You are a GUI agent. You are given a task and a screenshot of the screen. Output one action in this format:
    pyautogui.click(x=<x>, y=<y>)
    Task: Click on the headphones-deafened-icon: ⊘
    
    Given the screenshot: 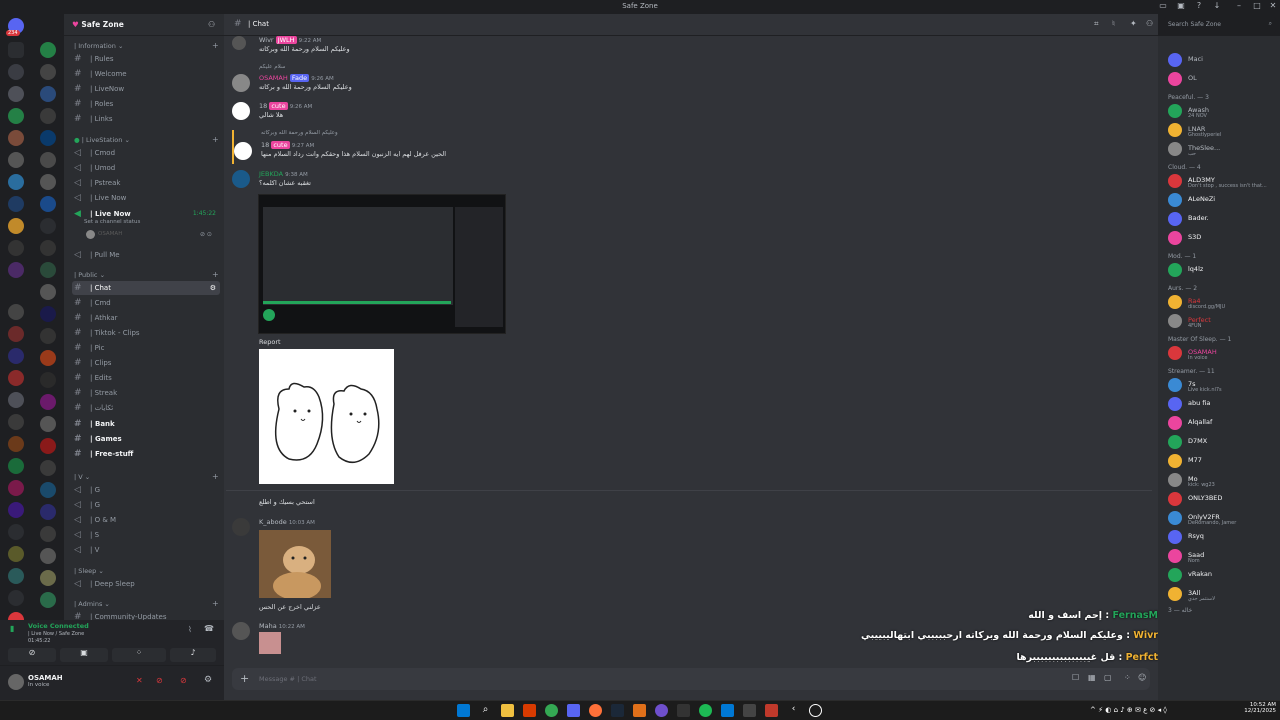 What is the action you would take?
    pyautogui.click(x=159, y=680)
    